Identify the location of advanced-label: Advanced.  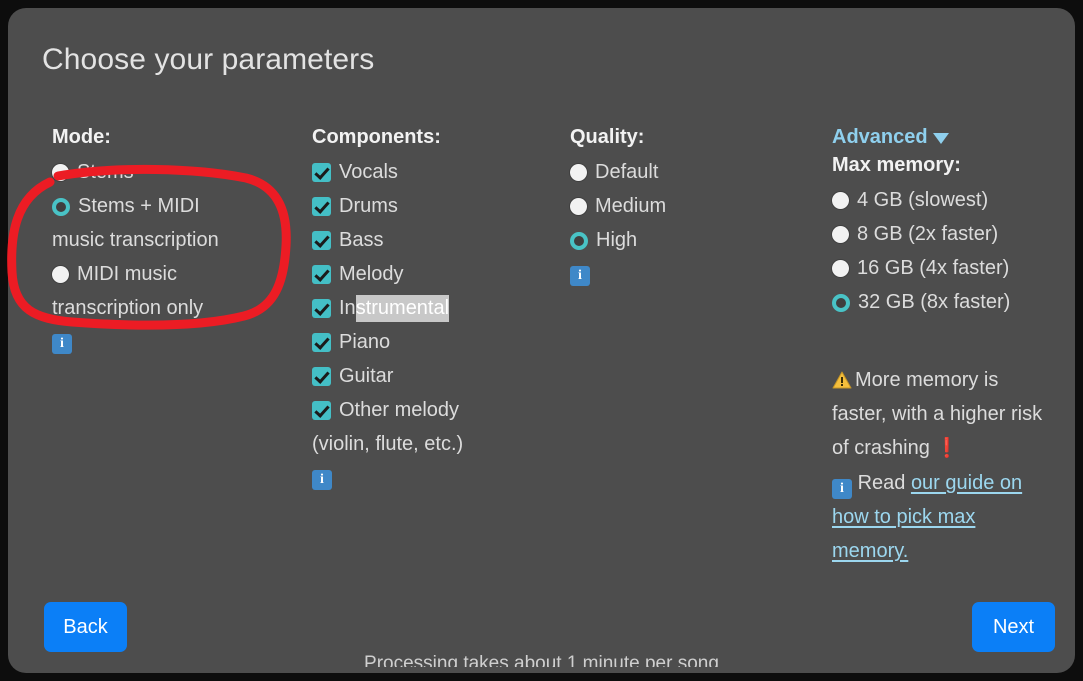
(880, 137).